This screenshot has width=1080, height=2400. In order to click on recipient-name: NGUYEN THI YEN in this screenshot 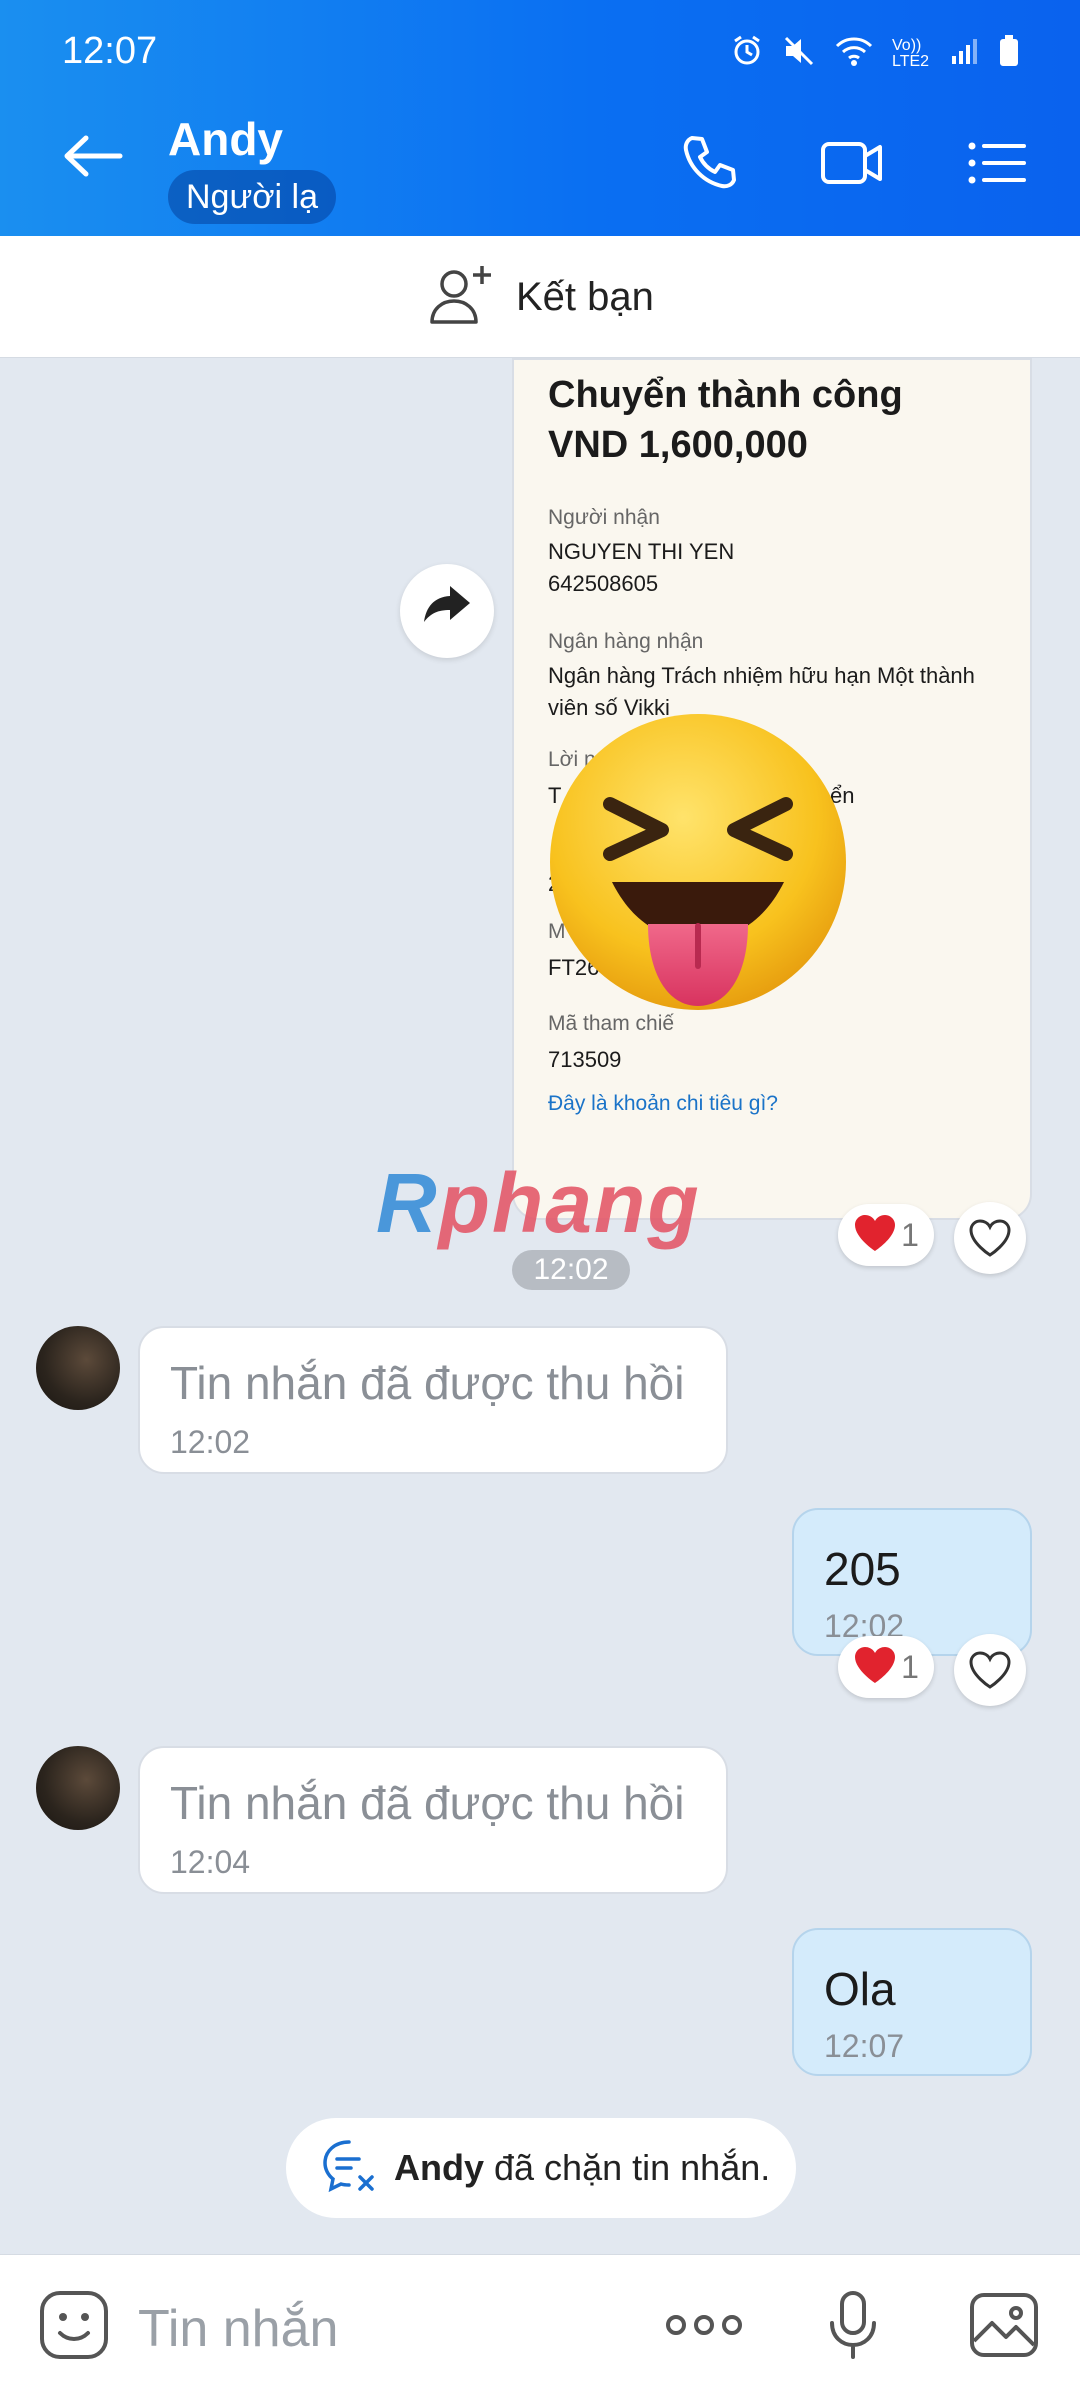, I will do `click(641, 551)`.